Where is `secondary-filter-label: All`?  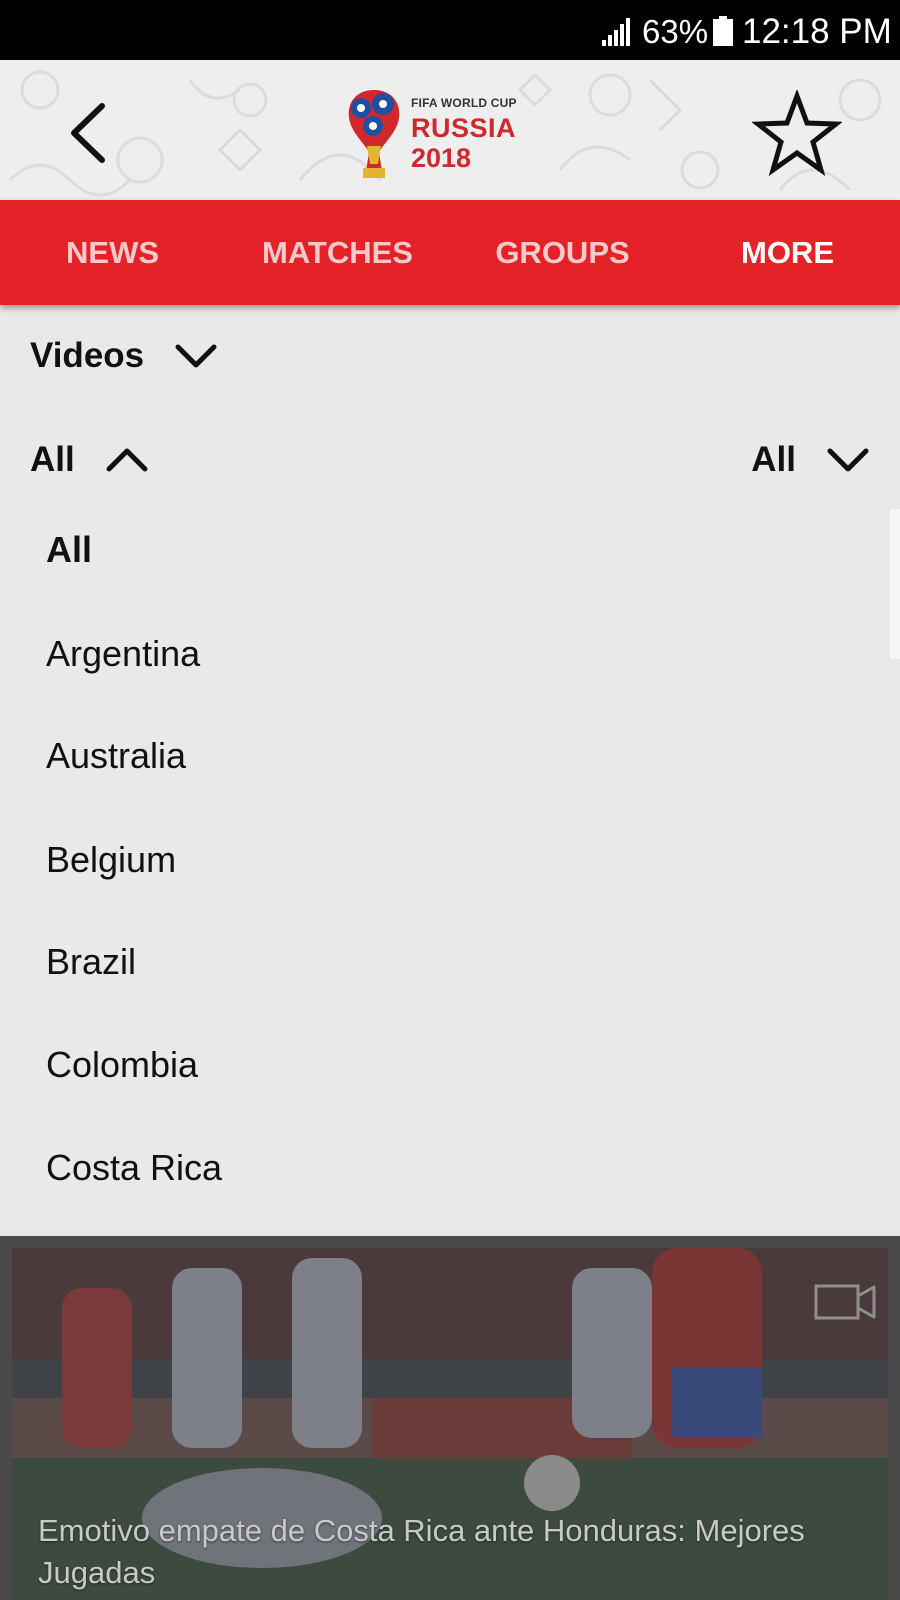
secondary-filter-label: All is located at coordinates (773, 459).